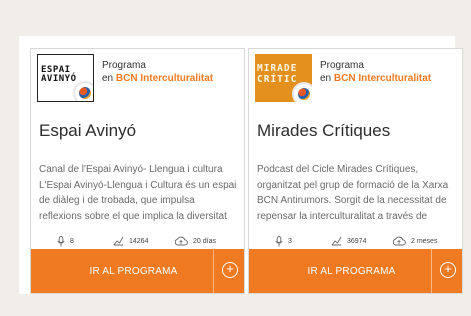 Image resolution: width=471 pixels, height=316 pixels. What do you see at coordinates (59, 74) in the screenshot?
I see `thumbnail-logo-text: ESPAI AVINYÓ` at bounding box center [59, 74].